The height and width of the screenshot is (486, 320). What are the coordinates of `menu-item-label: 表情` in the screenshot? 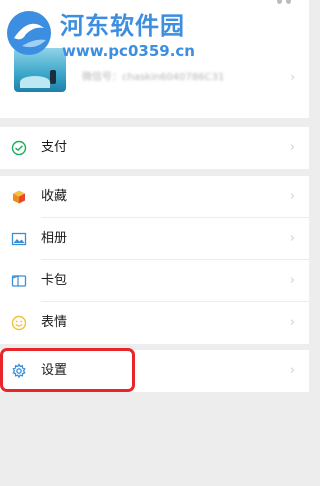 It's located at (54, 322).